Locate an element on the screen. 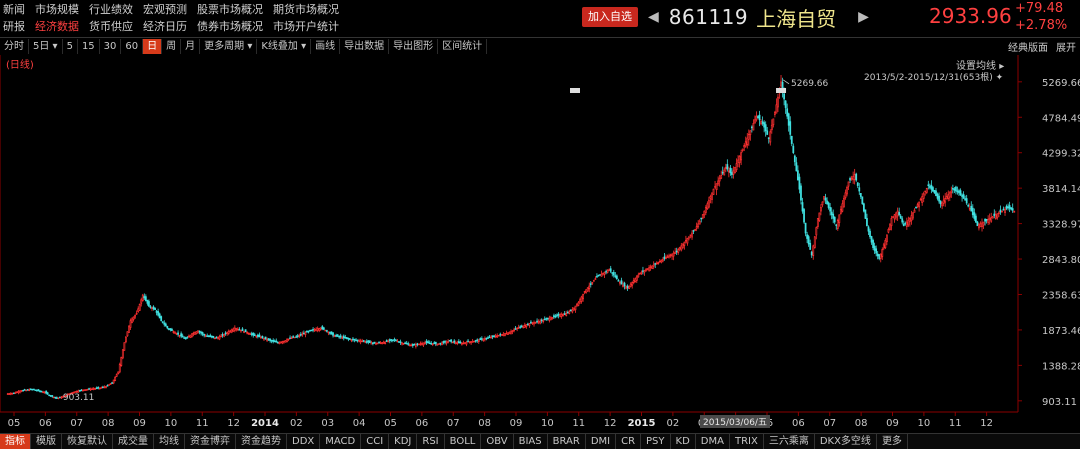  indicator-tab-24: 更多 is located at coordinates (892, 441).